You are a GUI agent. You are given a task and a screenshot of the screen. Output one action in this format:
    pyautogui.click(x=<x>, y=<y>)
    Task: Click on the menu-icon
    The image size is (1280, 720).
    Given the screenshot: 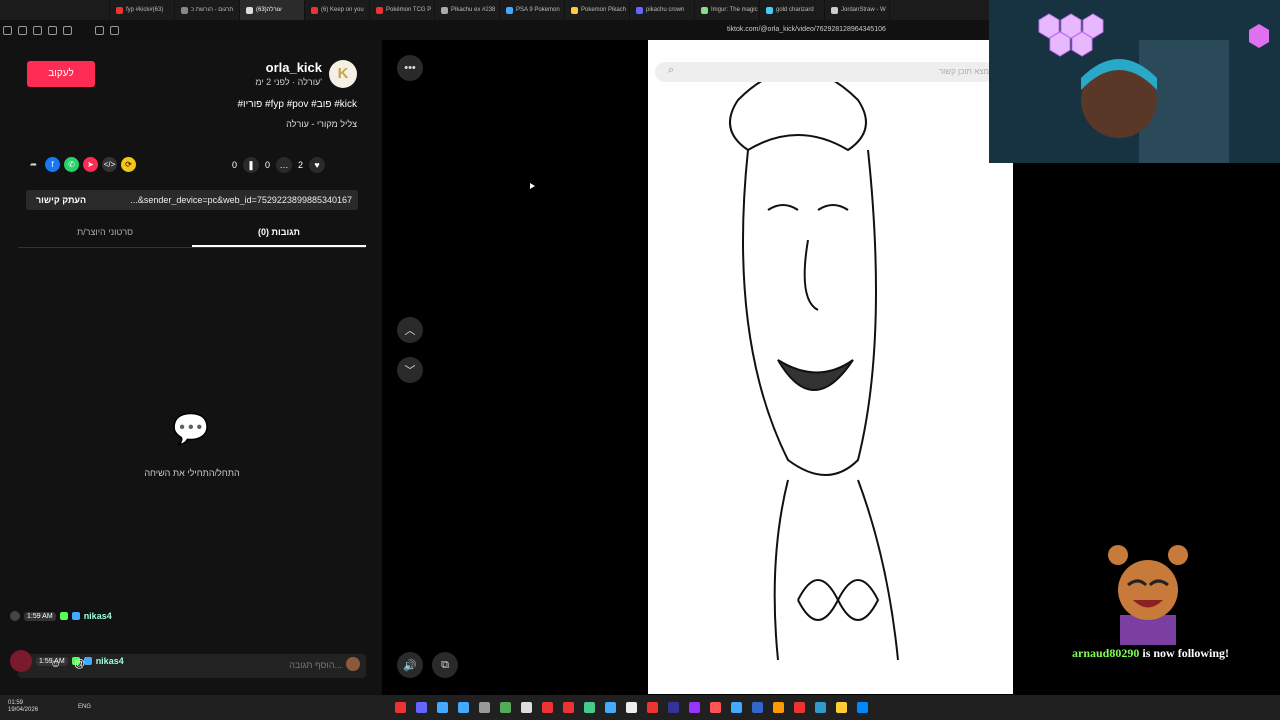 What is the action you would take?
    pyautogui.click(x=7, y=30)
    